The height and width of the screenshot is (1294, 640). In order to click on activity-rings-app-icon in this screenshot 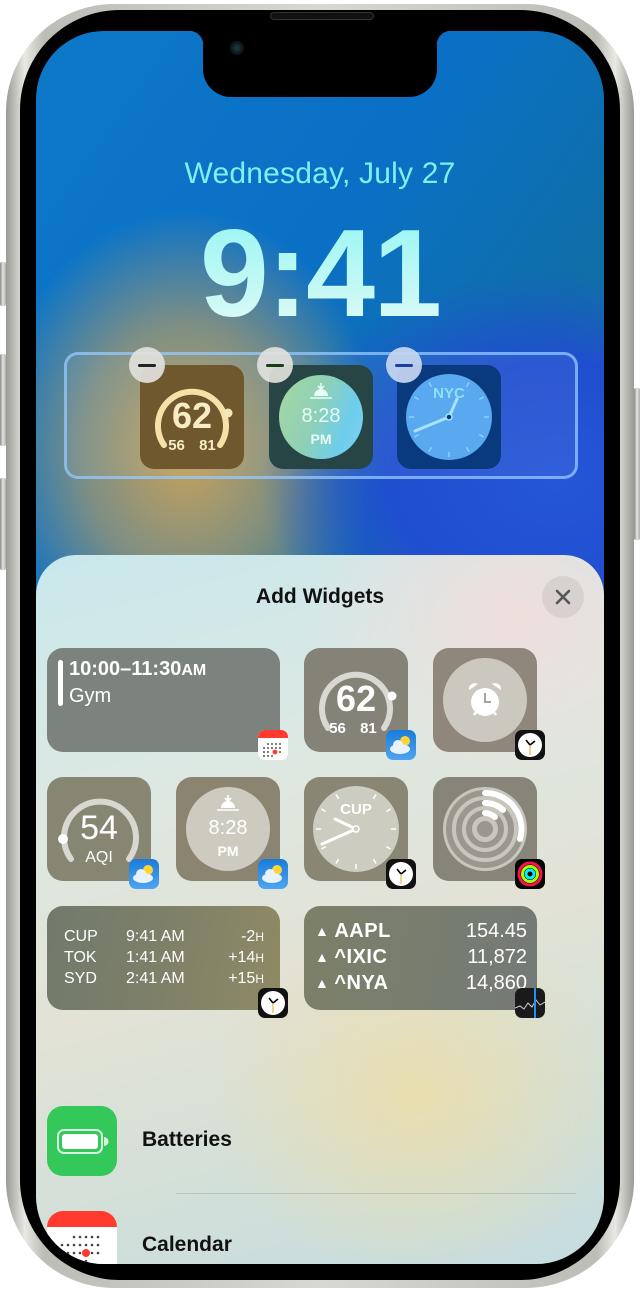, I will do `click(530, 874)`.